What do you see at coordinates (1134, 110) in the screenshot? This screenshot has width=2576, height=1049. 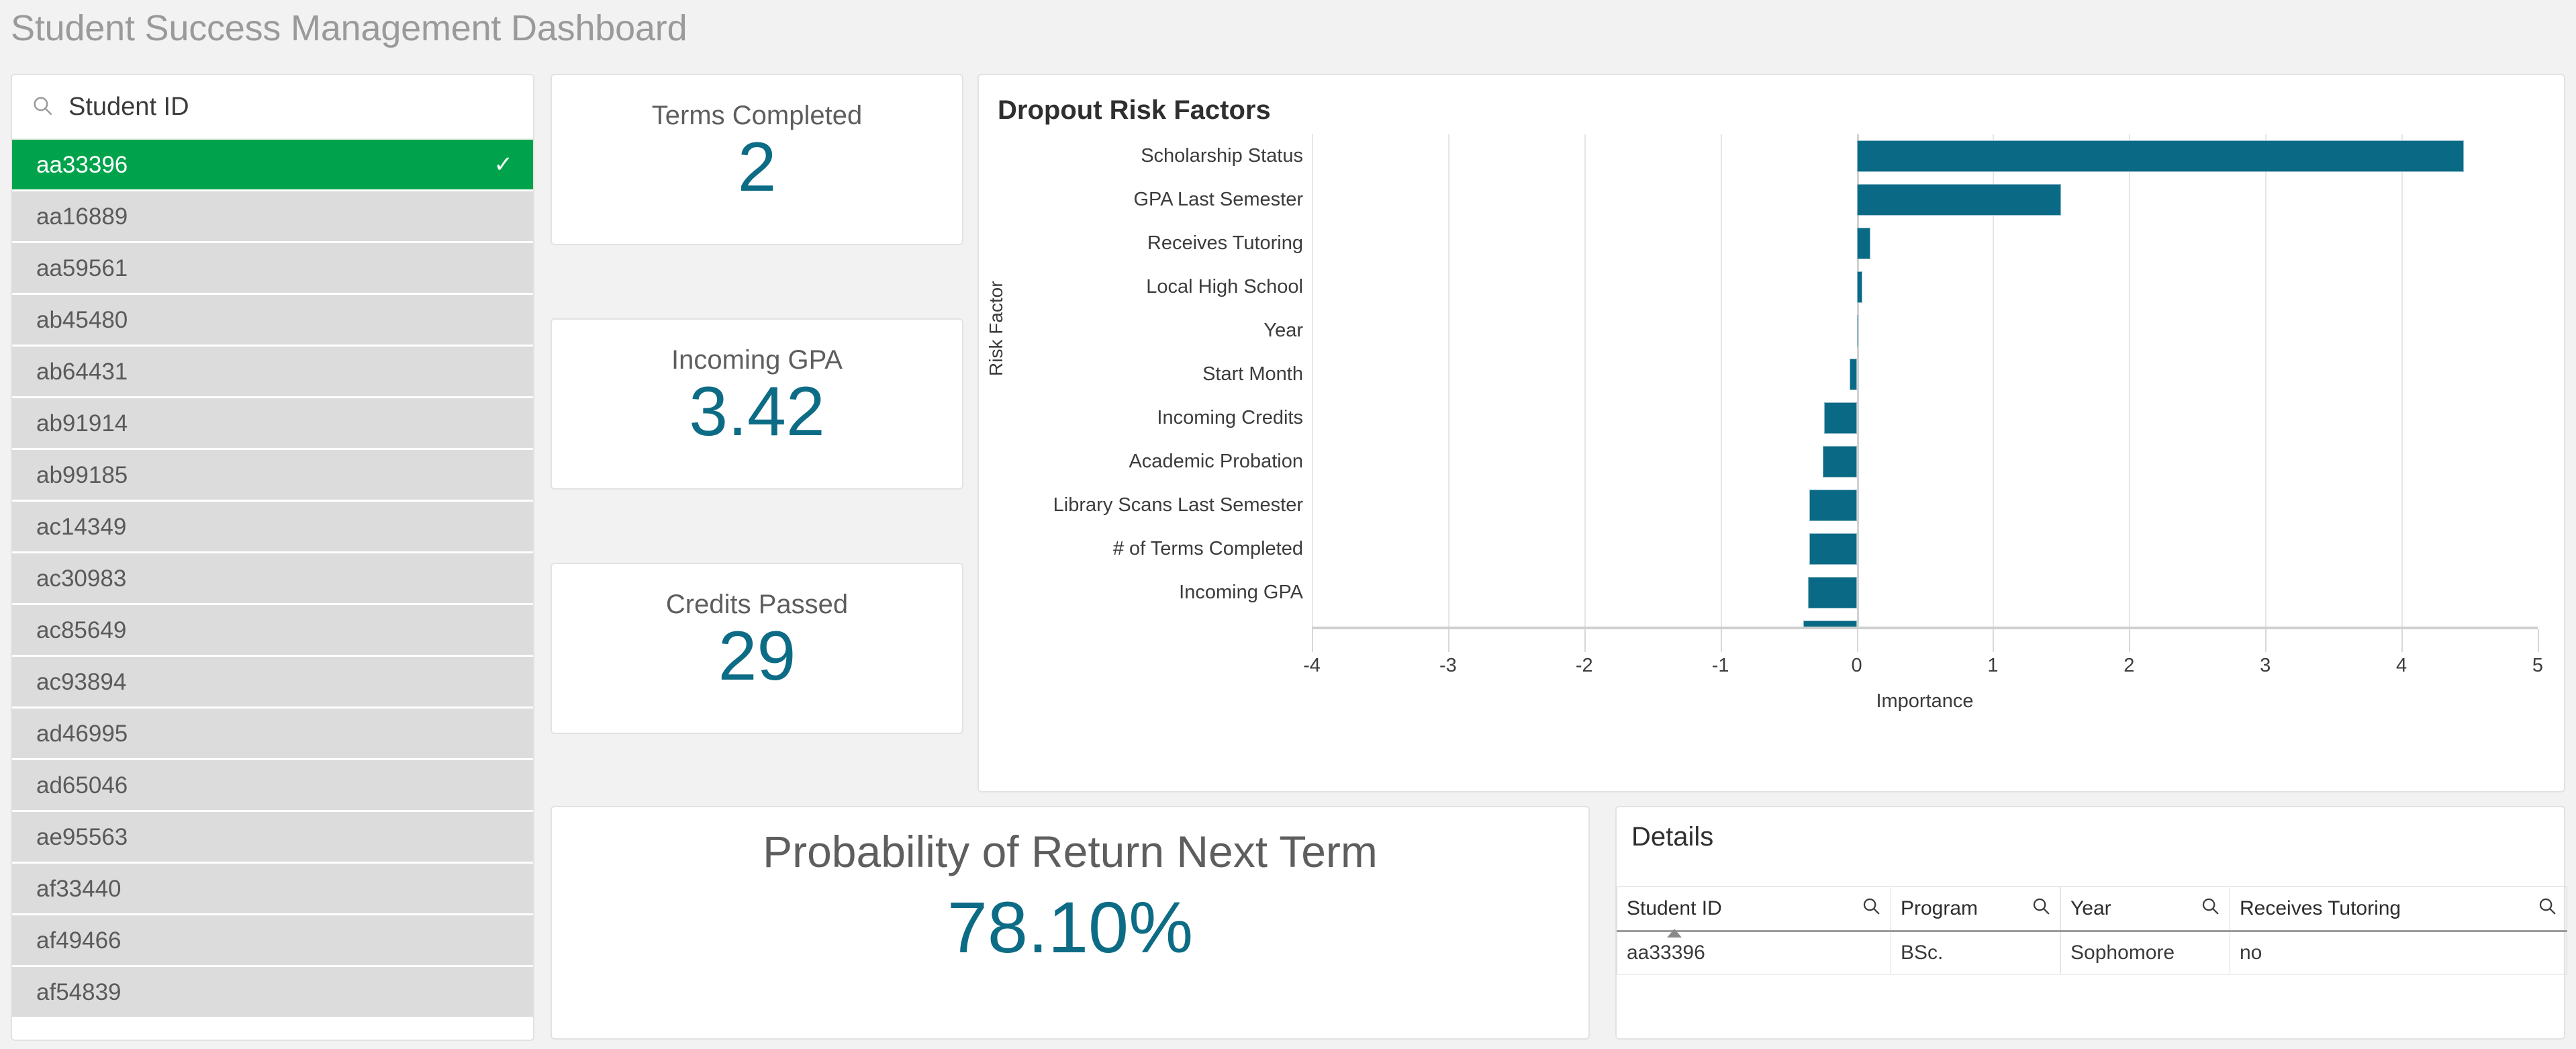 I see `chart-title: Dropout Risk Factors` at bounding box center [1134, 110].